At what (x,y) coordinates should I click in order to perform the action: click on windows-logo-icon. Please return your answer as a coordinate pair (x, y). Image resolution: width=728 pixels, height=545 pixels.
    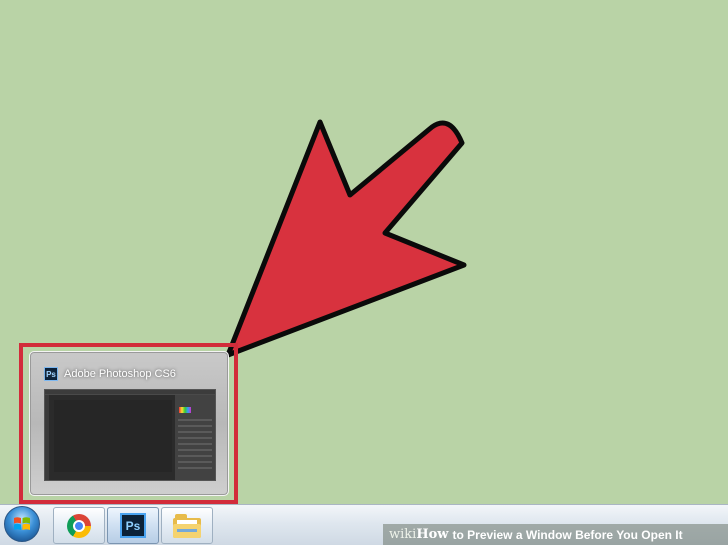
    Looking at the image, I should click on (22, 523).